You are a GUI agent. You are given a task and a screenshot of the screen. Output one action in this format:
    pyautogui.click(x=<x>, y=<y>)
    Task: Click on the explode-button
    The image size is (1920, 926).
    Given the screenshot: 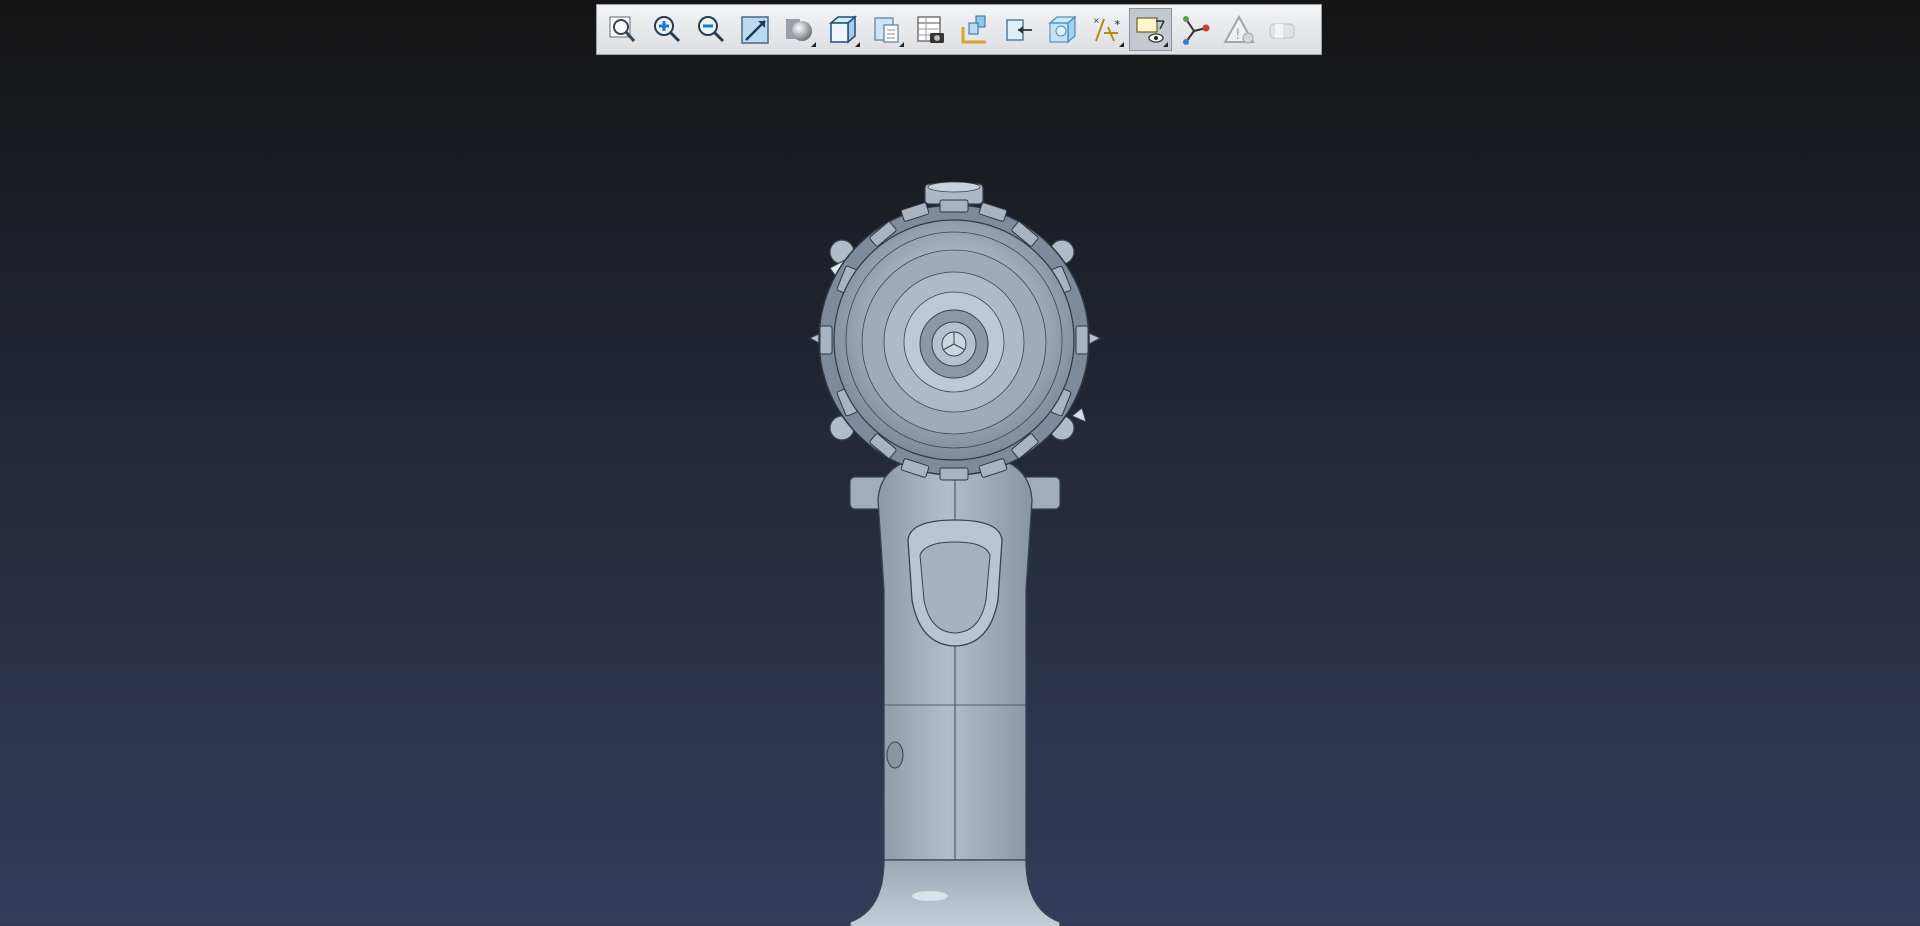 What is the action you would take?
    pyautogui.click(x=974, y=29)
    